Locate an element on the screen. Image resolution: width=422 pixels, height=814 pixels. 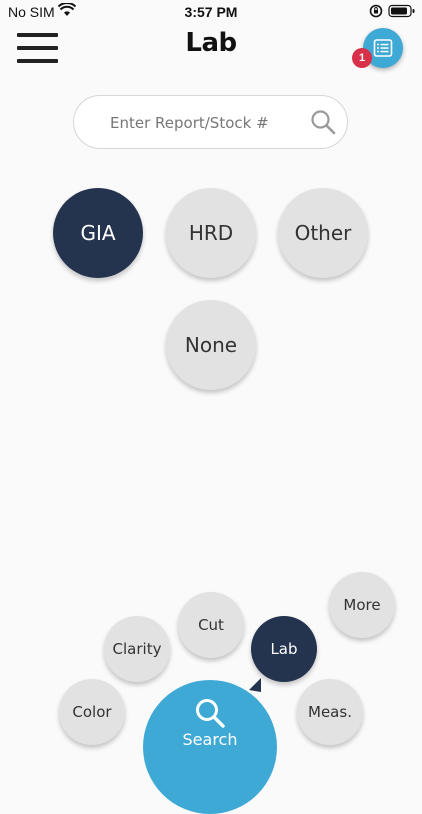
active-pointer-icon is located at coordinates (255, 685).